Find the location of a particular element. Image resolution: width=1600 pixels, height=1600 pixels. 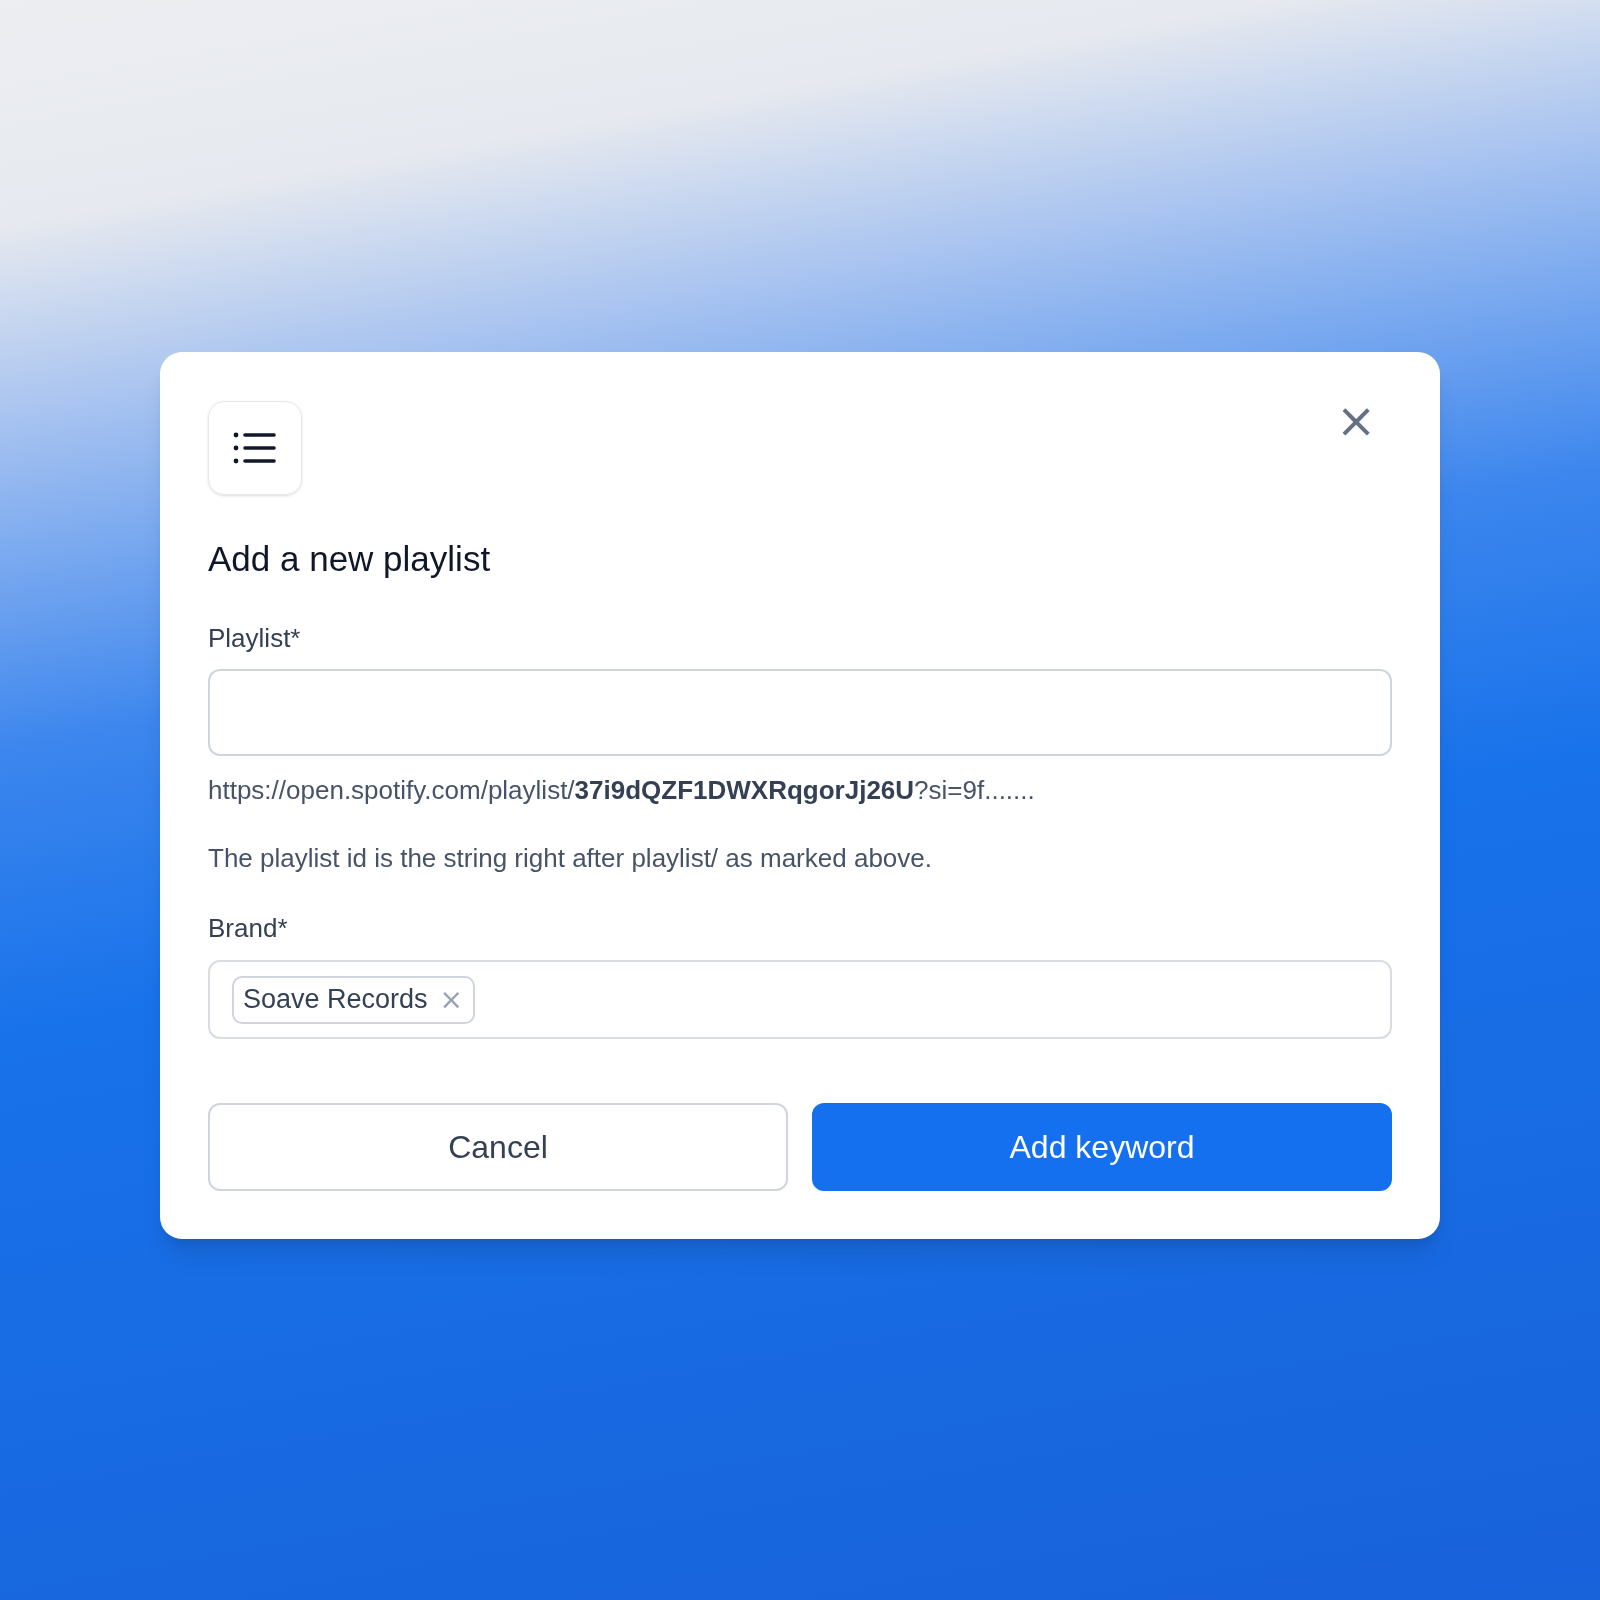

dialog-title: Add a new playlist is located at coordinates (349, 559).